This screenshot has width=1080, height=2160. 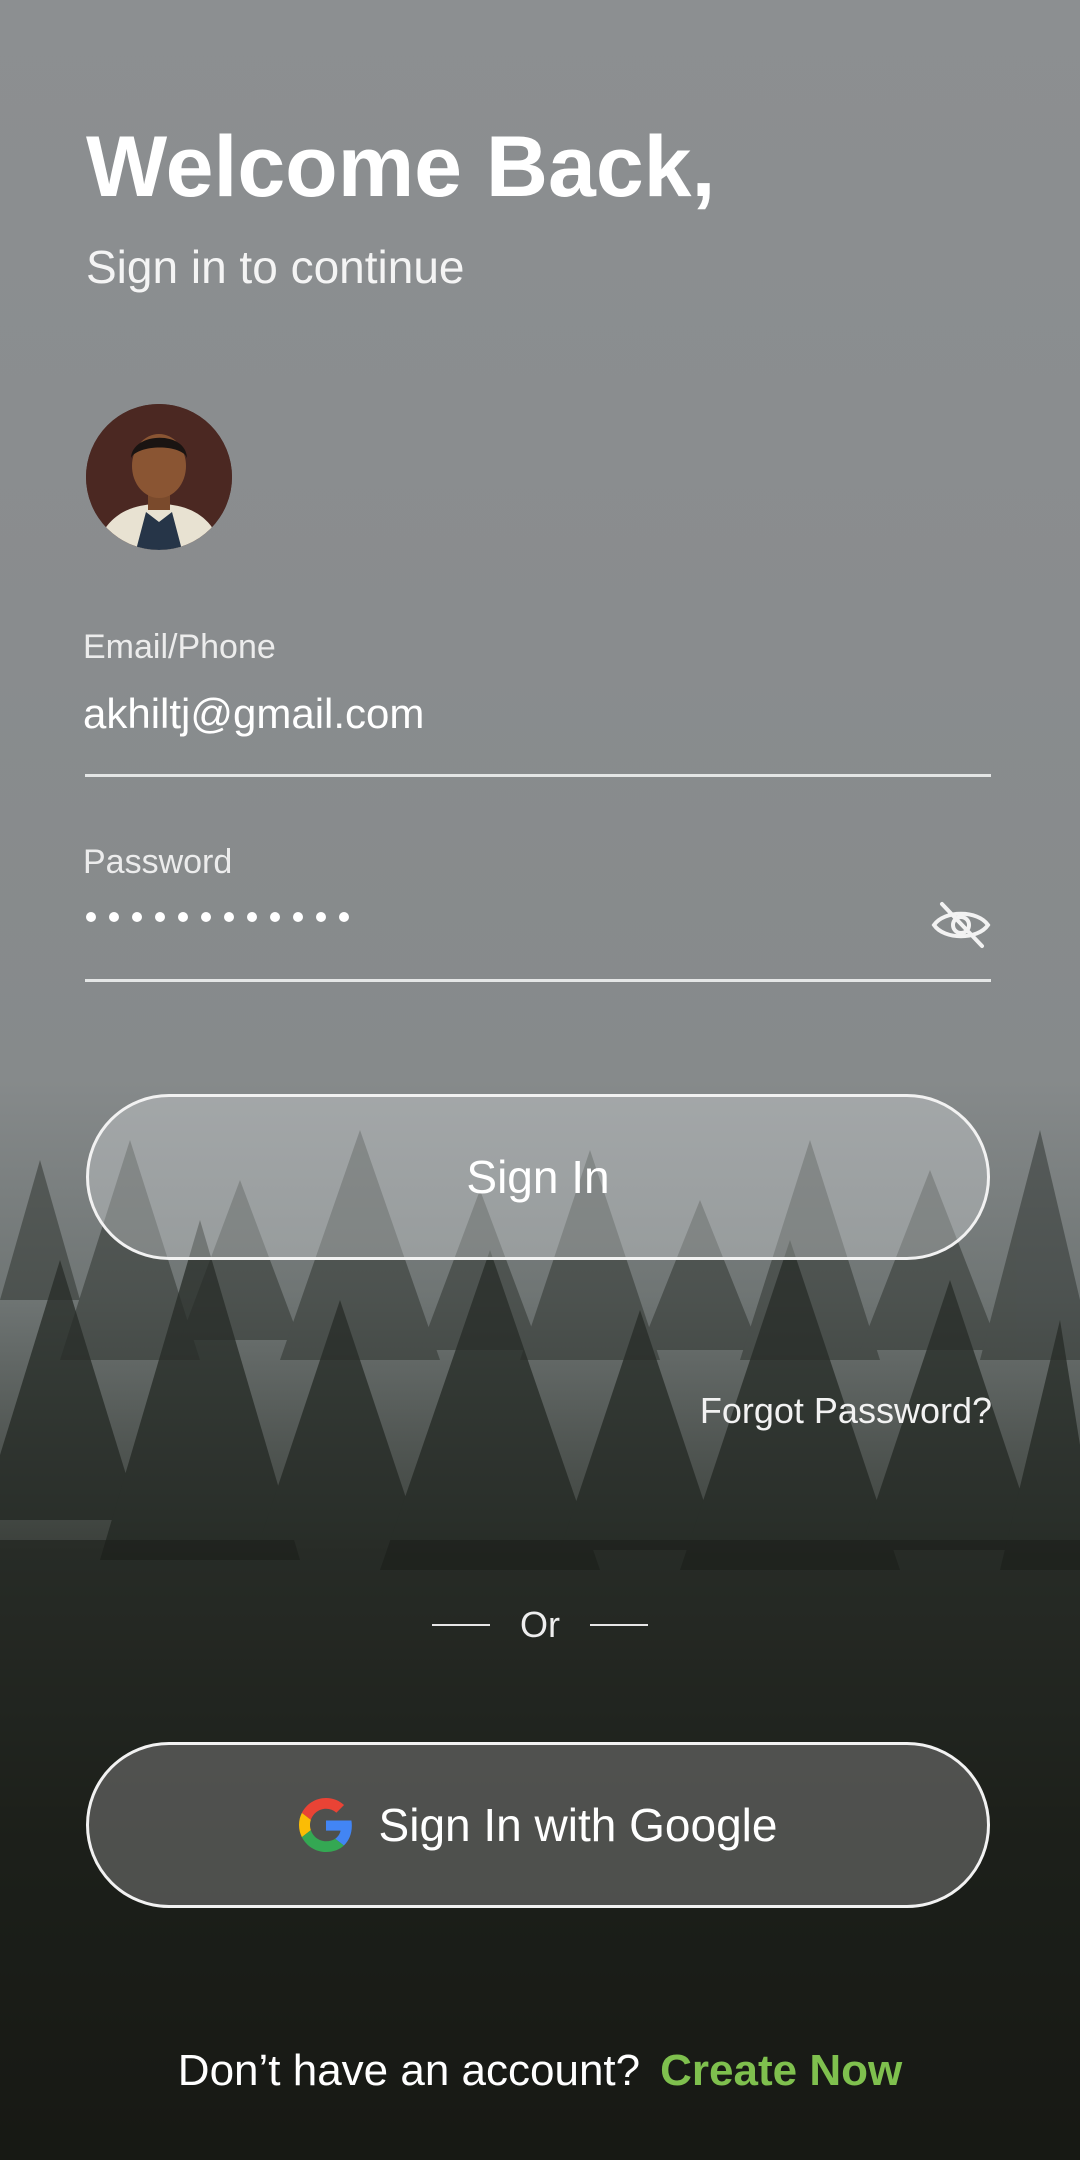 What do you see at coordinates (275, 267) in the screenshot?
I see `page-subtitle: Sign in to continue` at bounding box center [275, 267].